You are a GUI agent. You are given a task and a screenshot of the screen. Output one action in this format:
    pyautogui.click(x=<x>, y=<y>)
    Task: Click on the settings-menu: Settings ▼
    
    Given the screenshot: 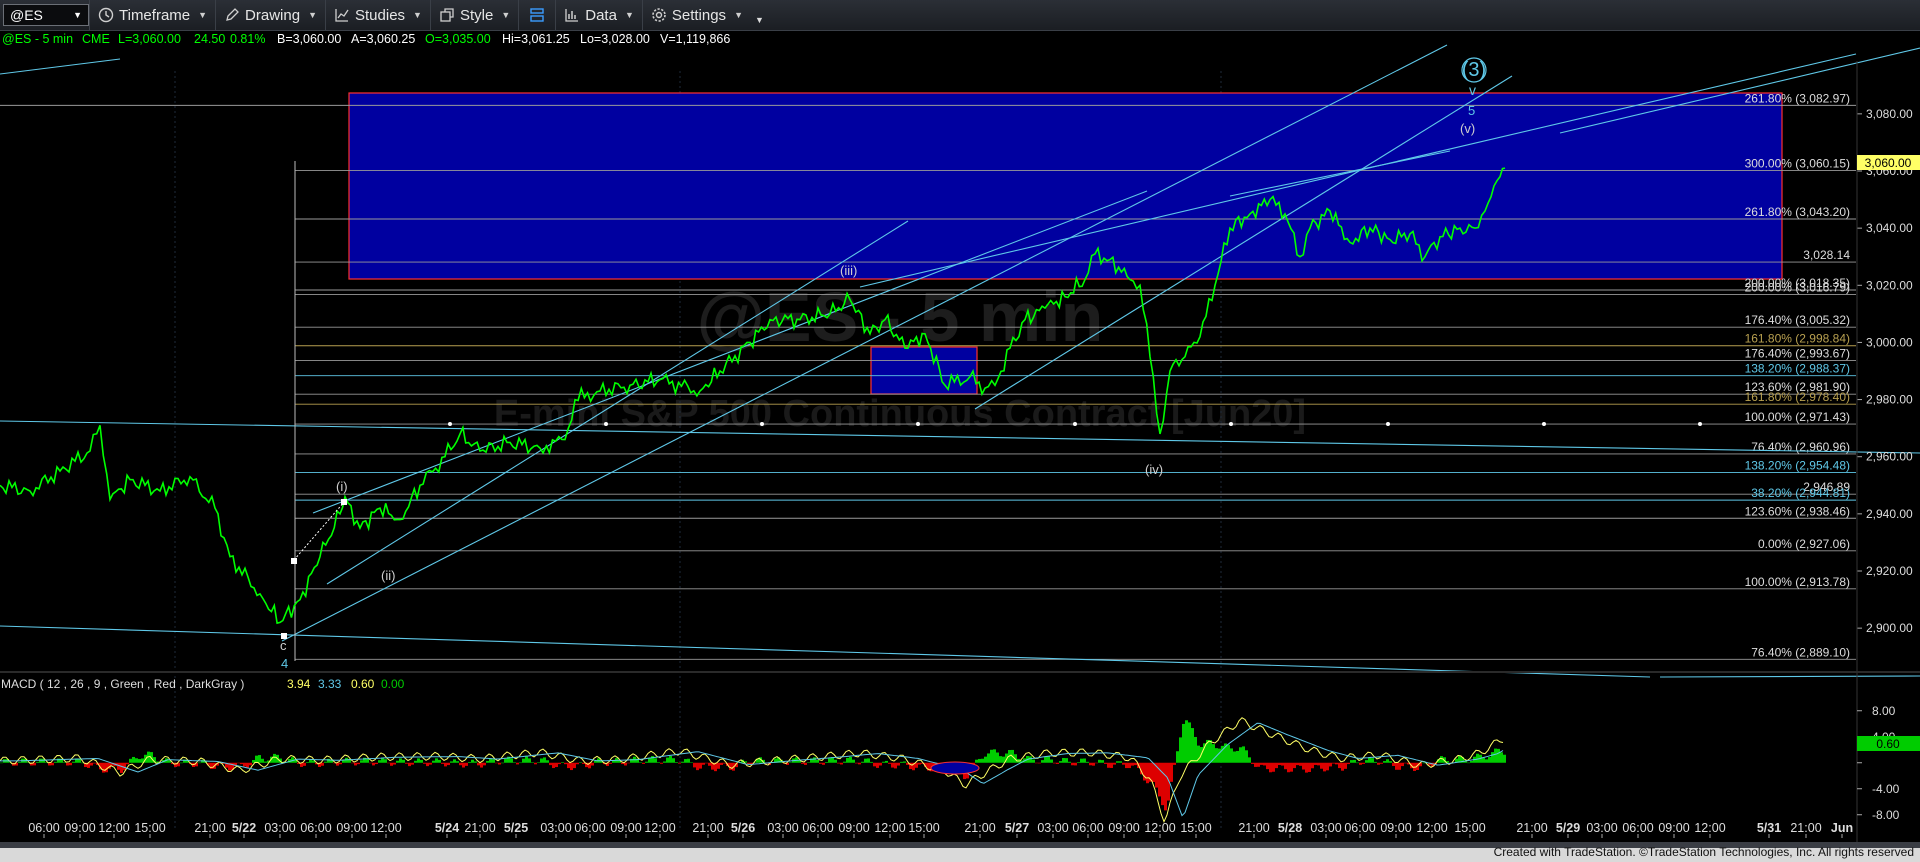 What is the action you would take?
    pyautogui.click(x=696, y=15)
    